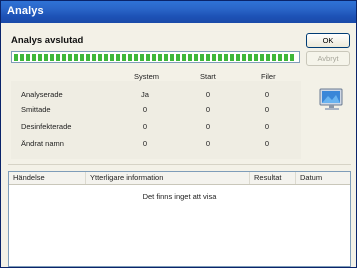 This screenshot has width=357, height=268. I want to click on row-label-analyserade: Analyserade, so click(42, 94).